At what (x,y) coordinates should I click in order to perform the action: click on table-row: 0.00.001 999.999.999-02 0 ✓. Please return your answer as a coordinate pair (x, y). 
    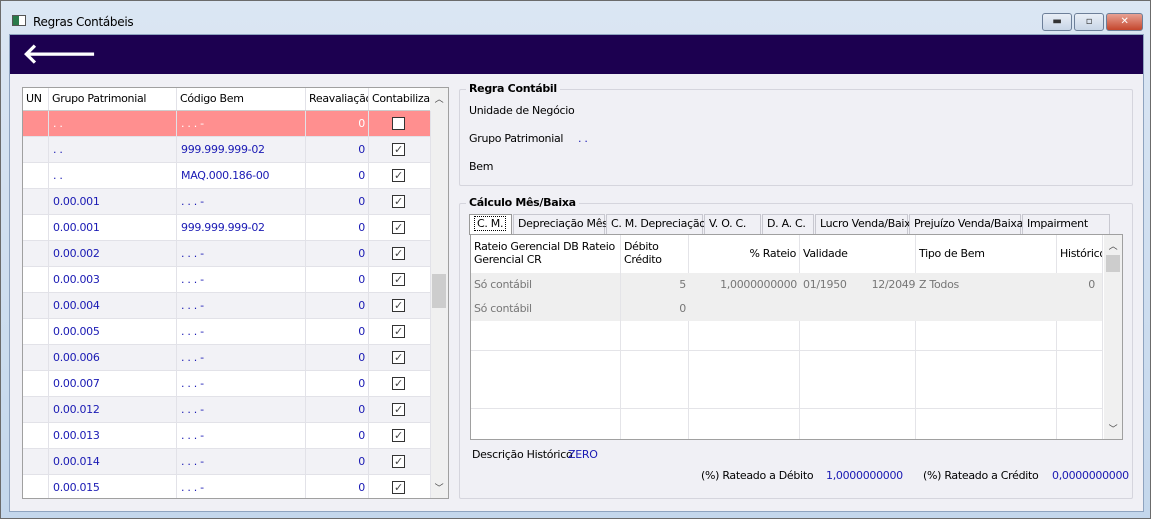
    Looking at the image, I should click on (227, 228).